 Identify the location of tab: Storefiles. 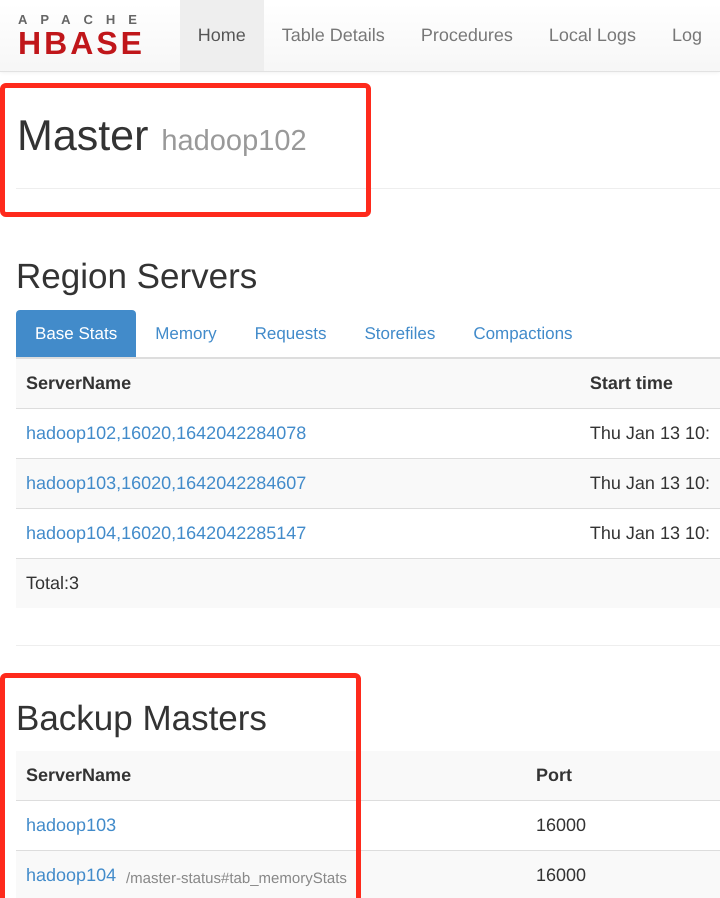
(399, 333).